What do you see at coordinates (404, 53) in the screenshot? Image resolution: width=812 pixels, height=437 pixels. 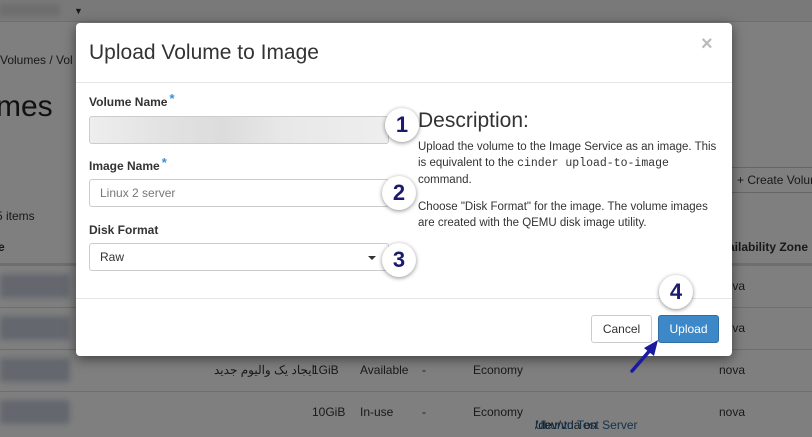 I see `modal-header: Upload Volume to Image ×` at bounding box center [404, 53].